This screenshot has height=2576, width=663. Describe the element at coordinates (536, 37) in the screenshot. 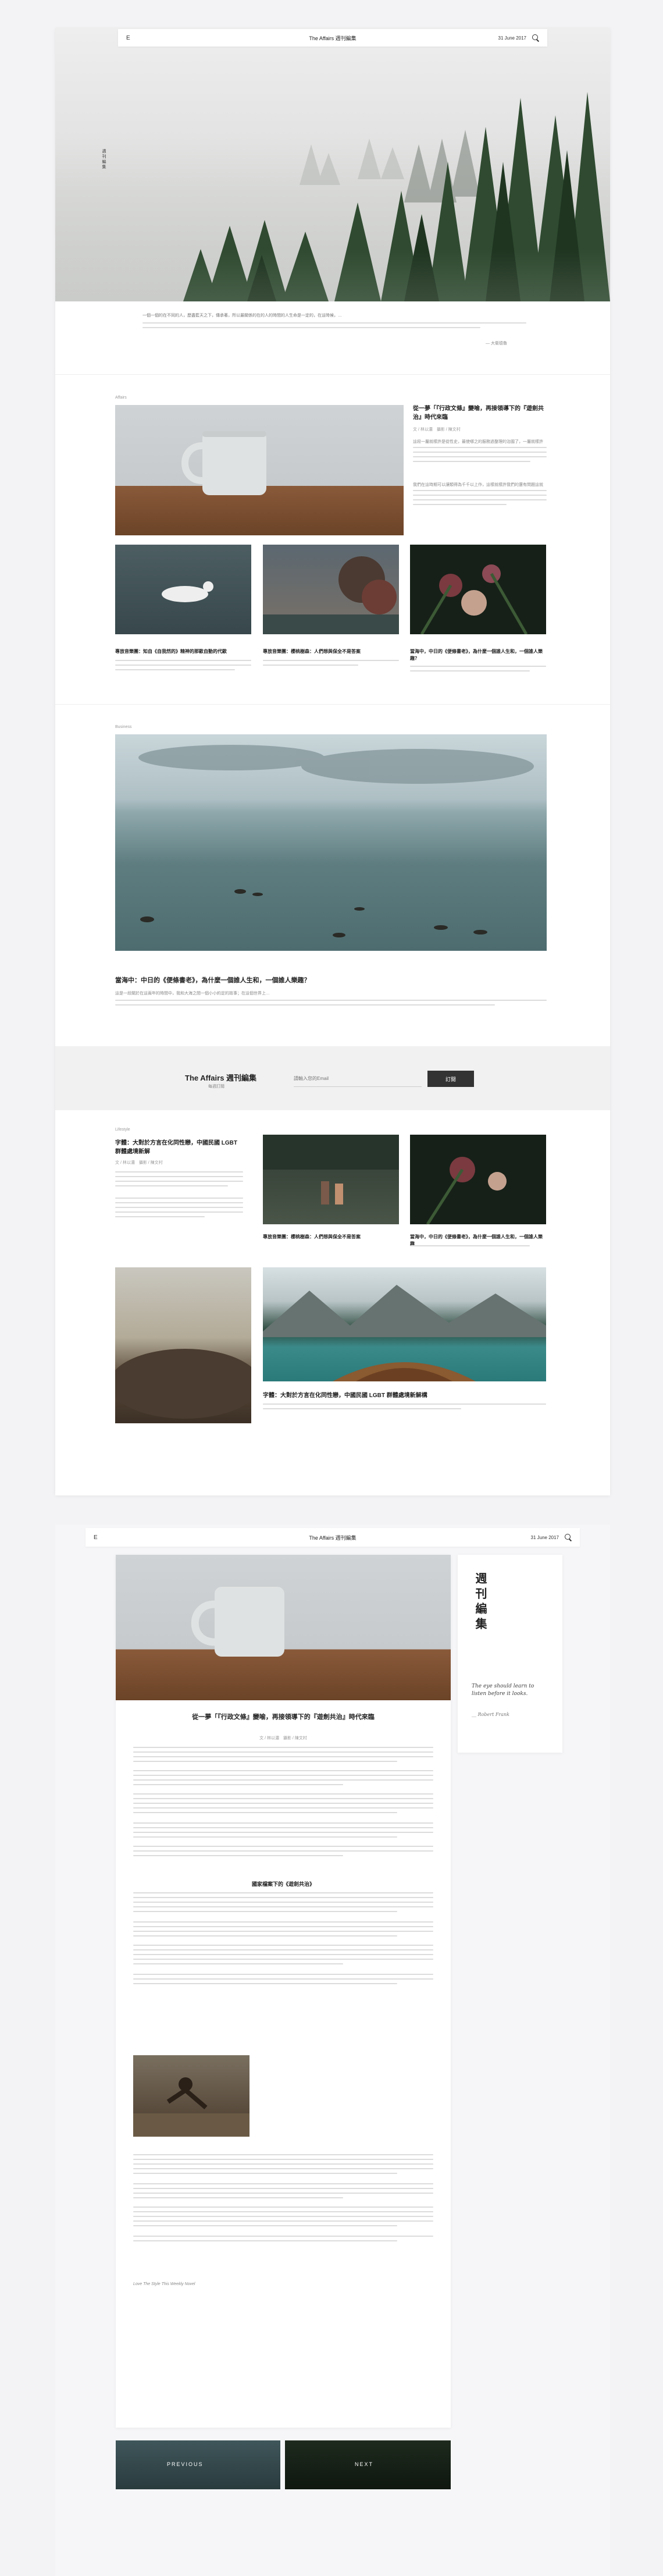

I see `search-icon` at that location.